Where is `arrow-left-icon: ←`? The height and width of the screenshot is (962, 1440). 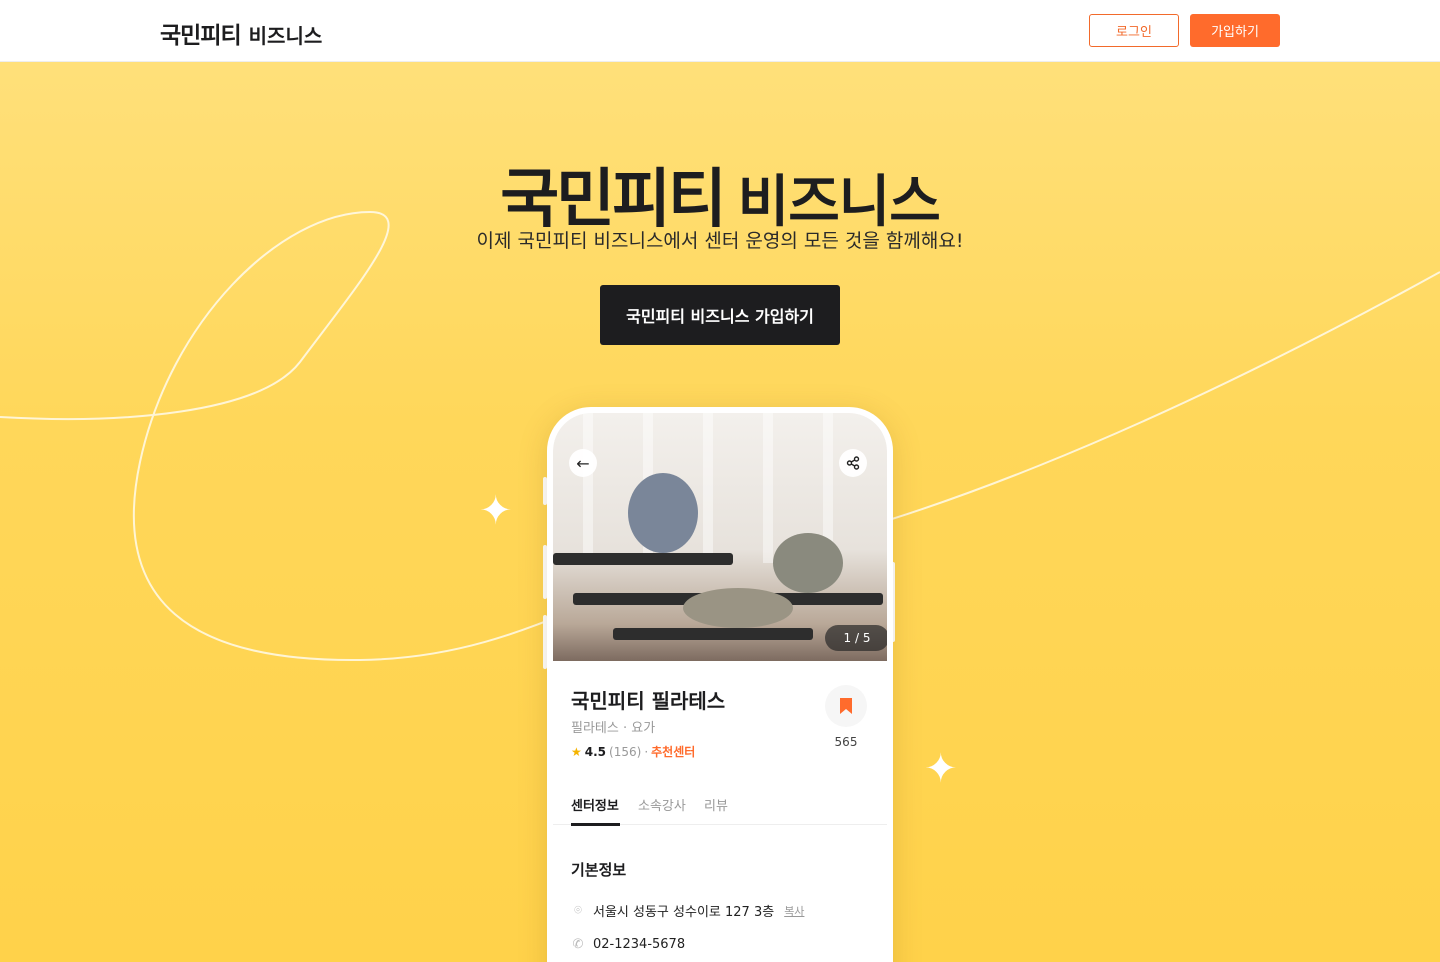
arrow-left-icon: ← is located at coordinates (583, 463).